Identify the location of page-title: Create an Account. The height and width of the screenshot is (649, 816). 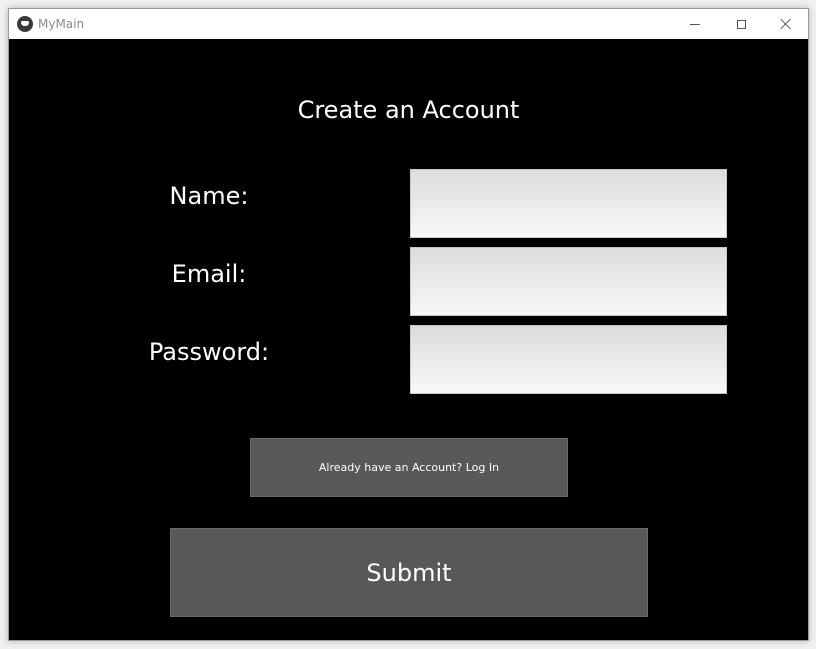
(408, 110).